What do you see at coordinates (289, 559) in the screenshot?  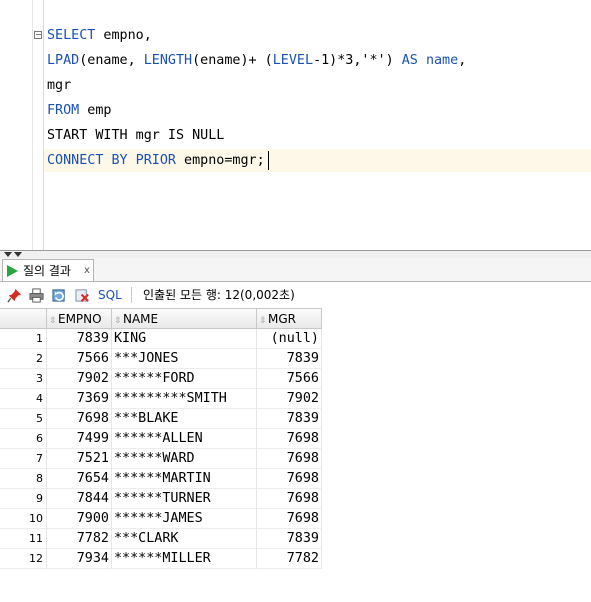 I see `cell-mgr: 7782` at bounding box center [289, 559].